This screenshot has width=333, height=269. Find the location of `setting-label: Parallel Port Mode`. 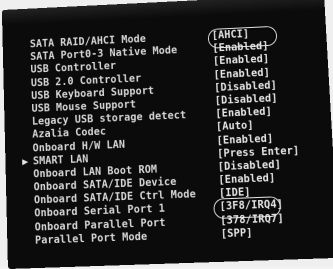

setting-label: Parallel Port Mode is located at coordinates (91, 238).